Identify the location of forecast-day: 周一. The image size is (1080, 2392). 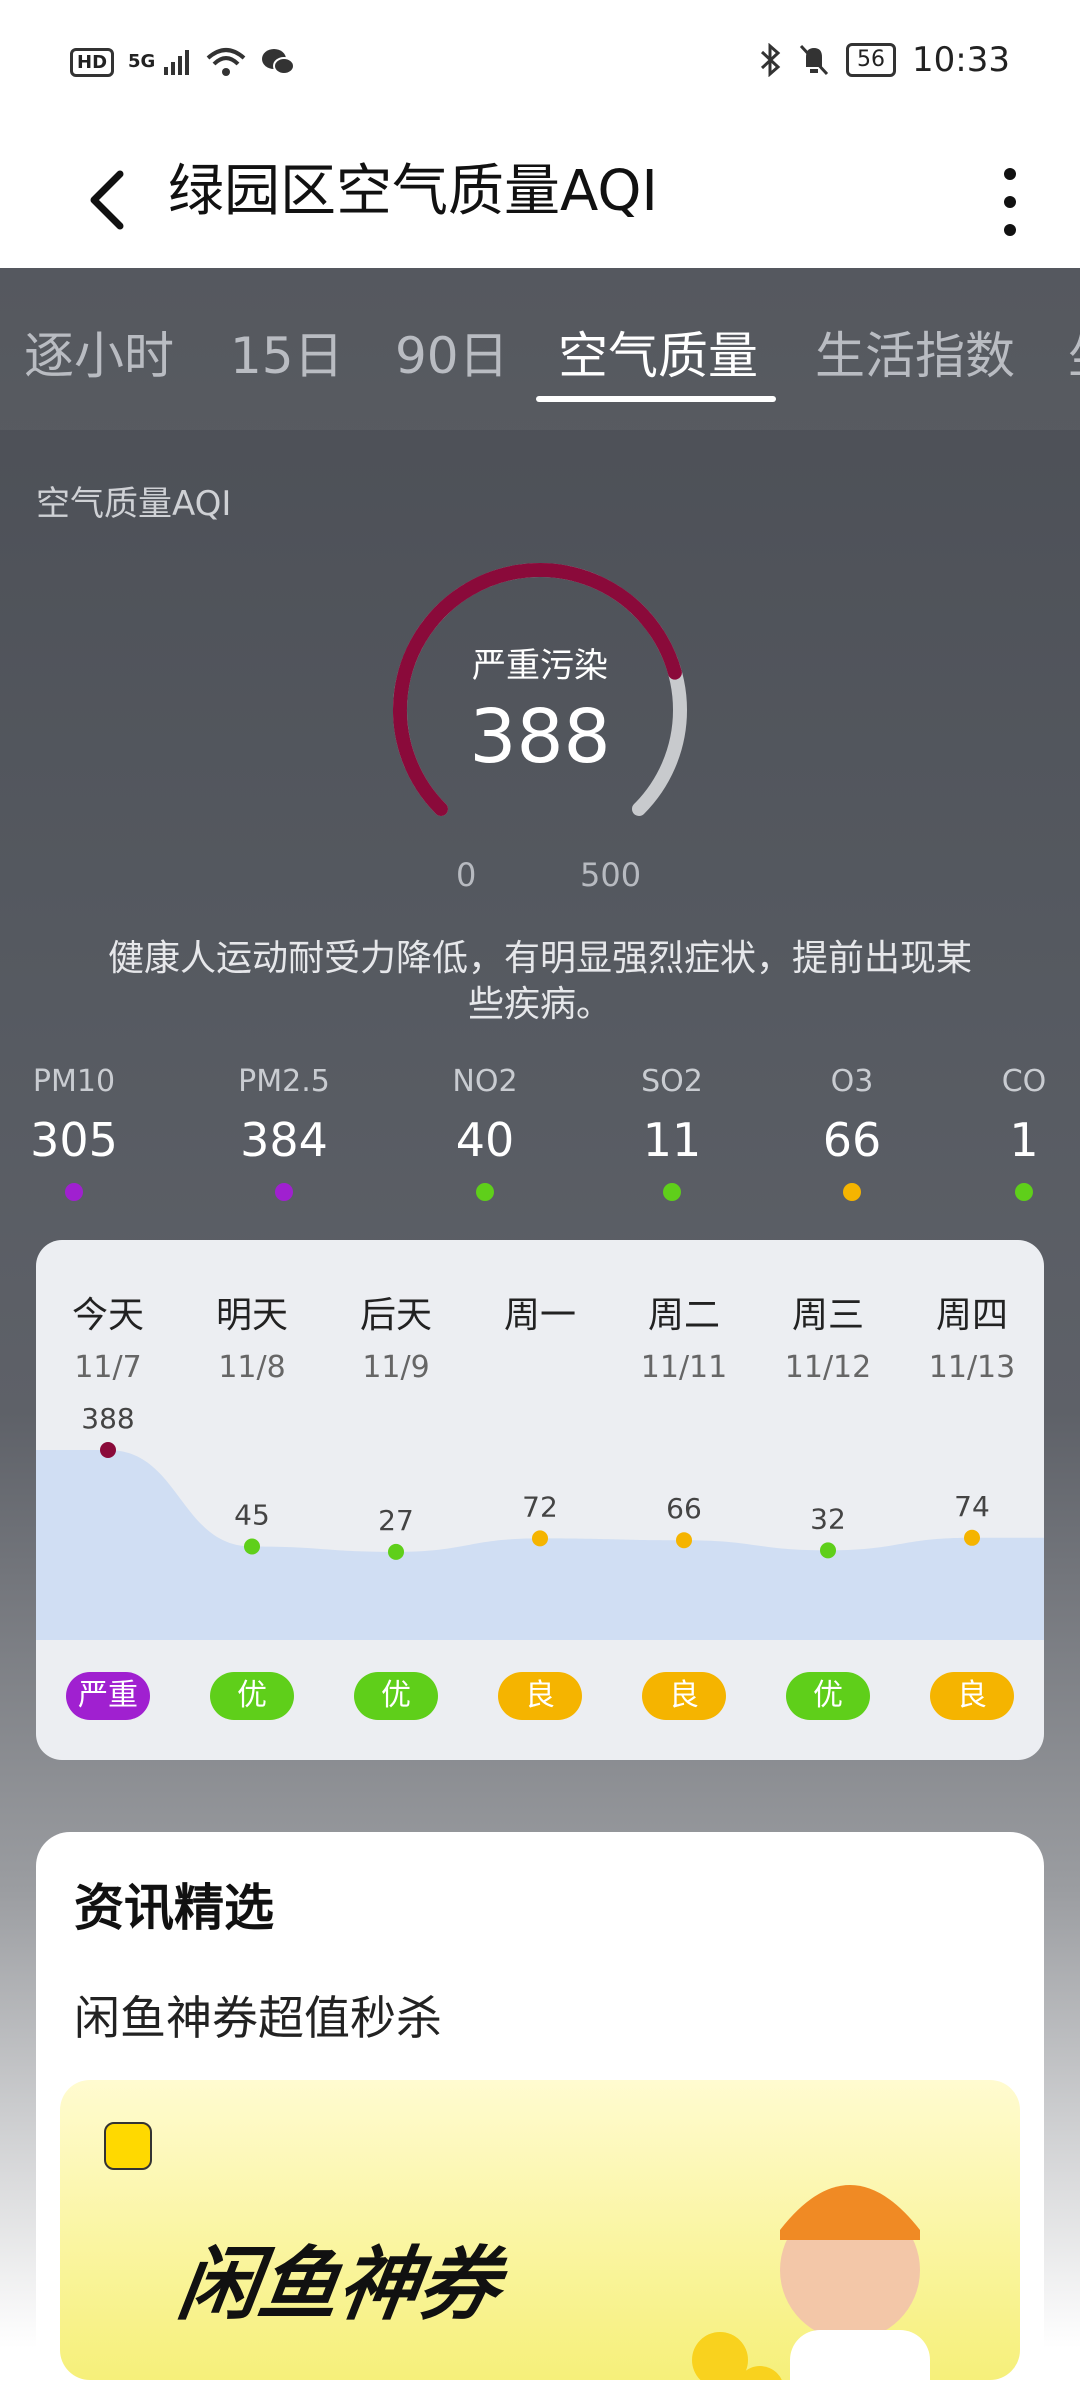
(540, 1335).